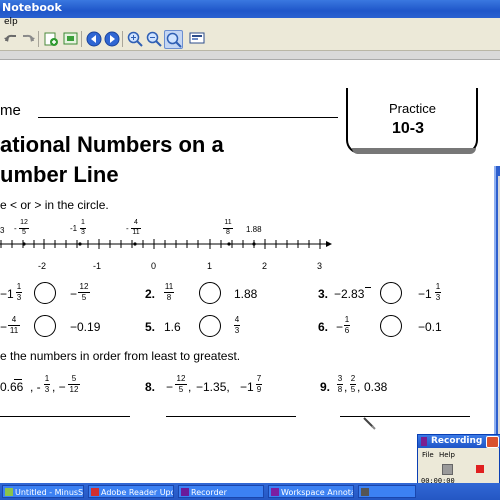  Describe the element at coordinates (250, 55) in the screenshot. I see `page-header-strip` at that location.